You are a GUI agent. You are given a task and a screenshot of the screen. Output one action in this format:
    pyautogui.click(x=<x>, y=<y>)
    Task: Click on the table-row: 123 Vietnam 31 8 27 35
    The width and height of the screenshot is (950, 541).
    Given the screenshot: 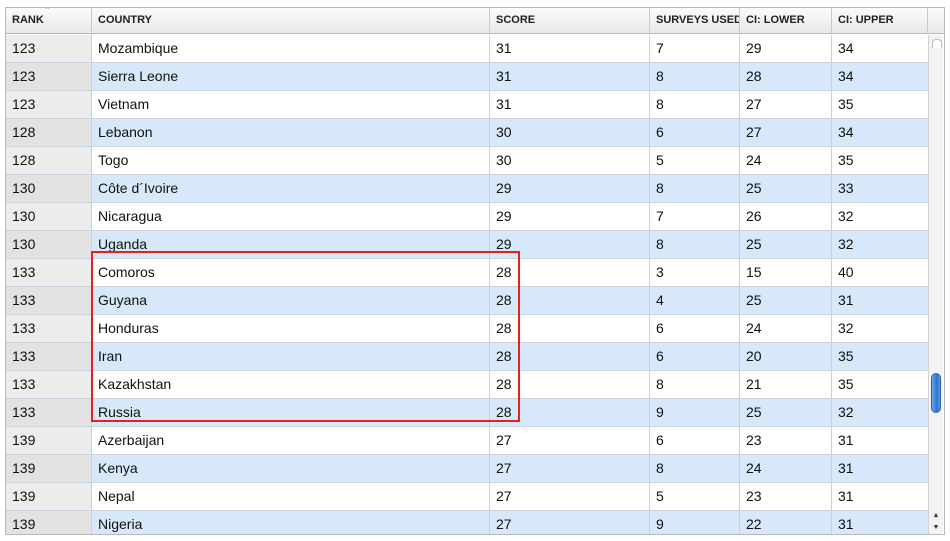 What is the action you would take?
    pyautogui.click(x=467, y=105)
    